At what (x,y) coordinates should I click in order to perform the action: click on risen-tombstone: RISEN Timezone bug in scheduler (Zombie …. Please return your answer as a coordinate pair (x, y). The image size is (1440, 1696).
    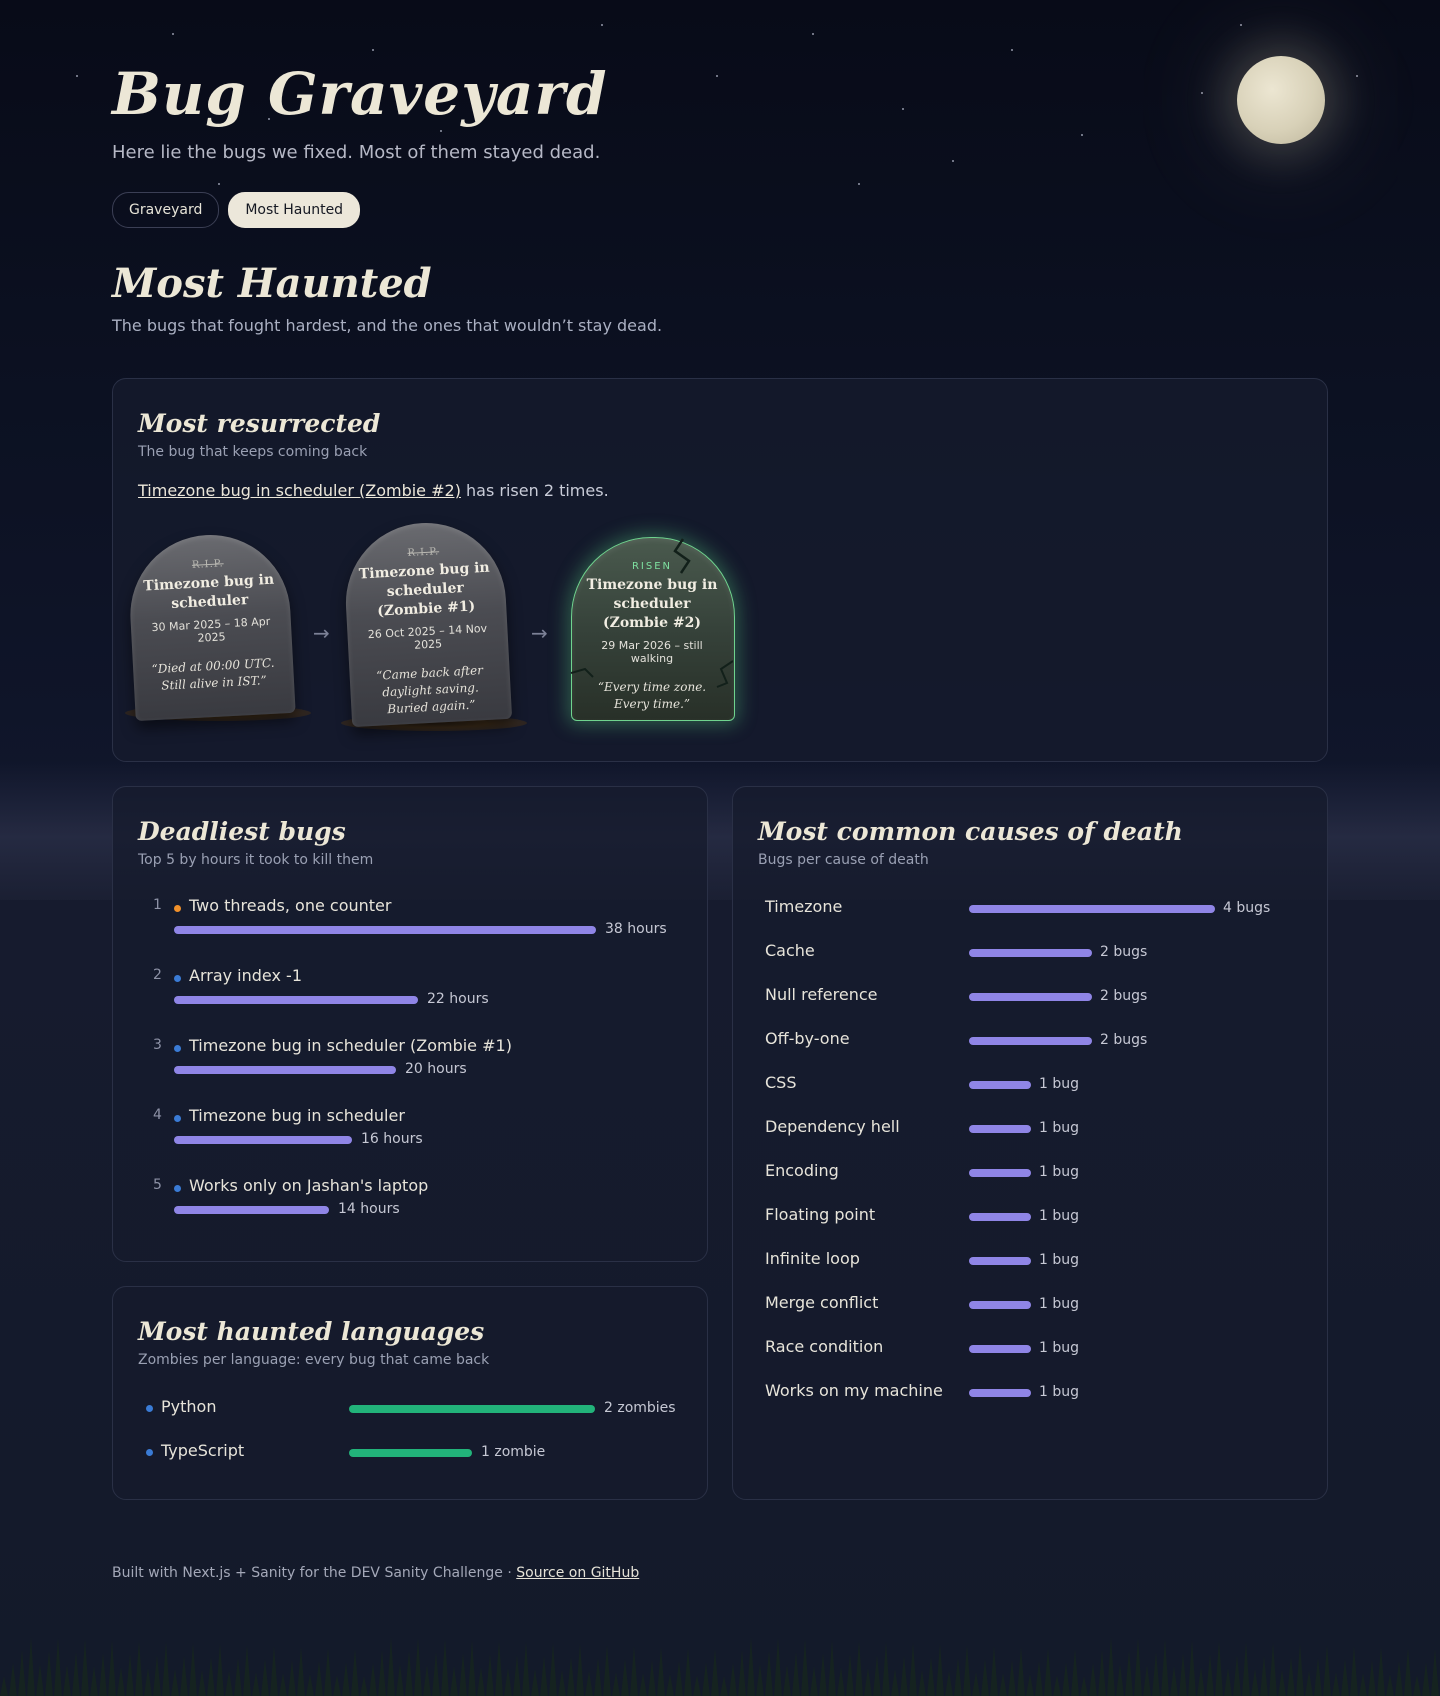
    Looking at the image, I should click on (653, 629).